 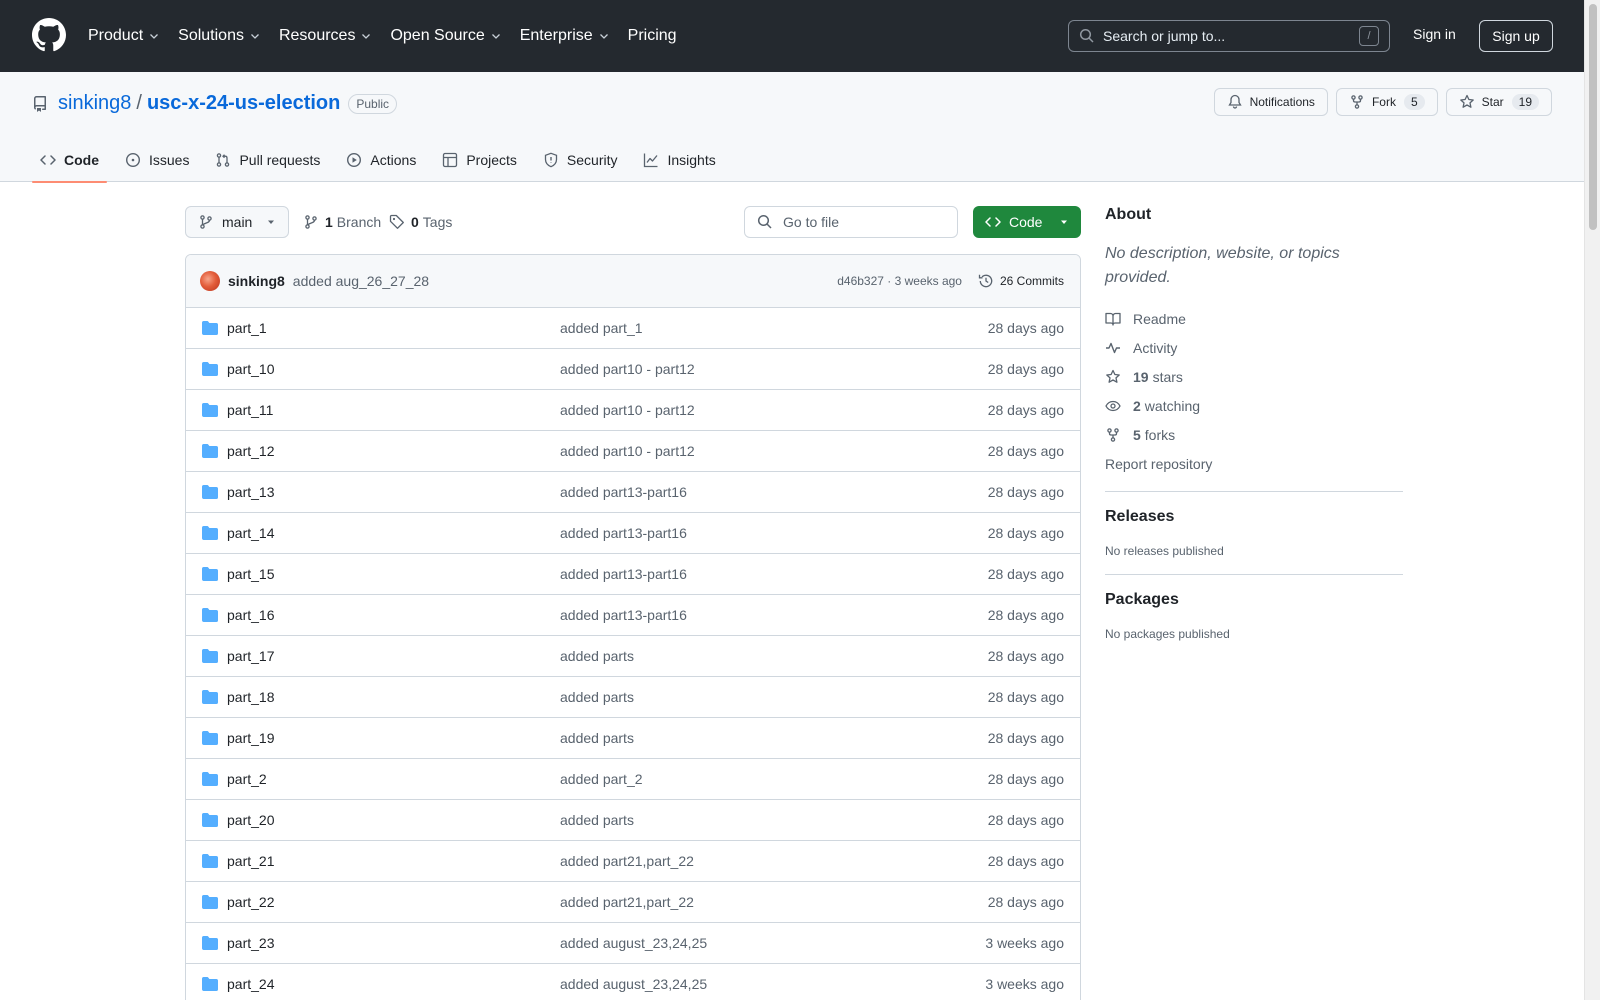 I want to click on go-to-file-input: Go to file, so click(x=851, y=222).